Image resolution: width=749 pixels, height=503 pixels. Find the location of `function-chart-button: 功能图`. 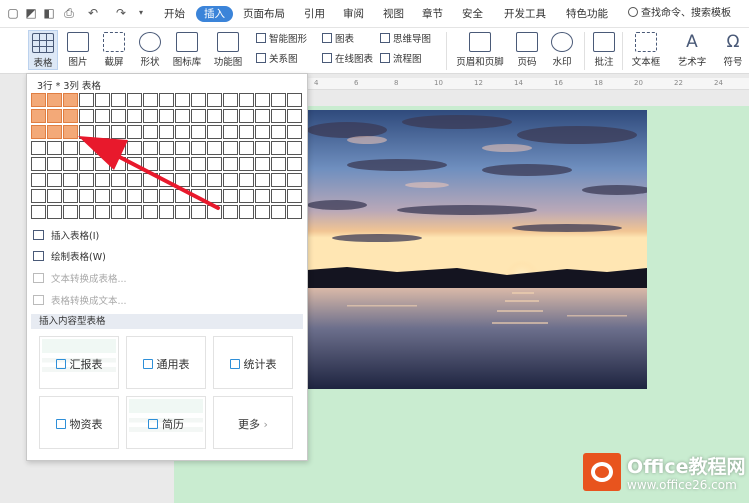

function-chart-button: 功能图 is located at coordinates (228, 49).